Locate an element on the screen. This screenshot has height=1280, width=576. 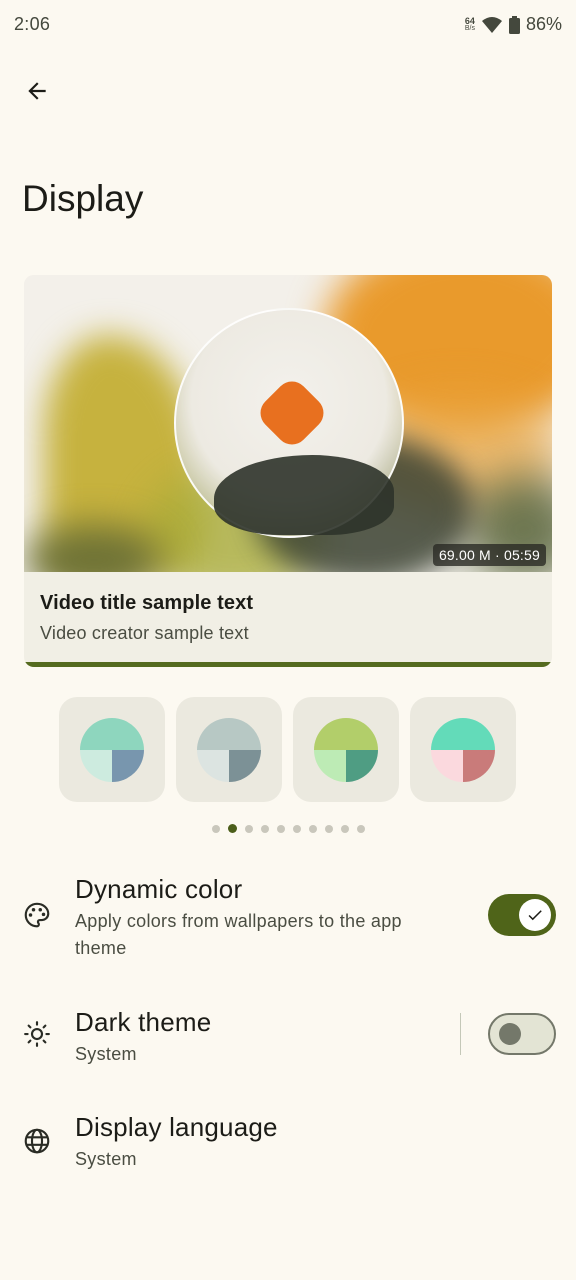
display-language-subtitle: System is located at coordinates (106, 1159).